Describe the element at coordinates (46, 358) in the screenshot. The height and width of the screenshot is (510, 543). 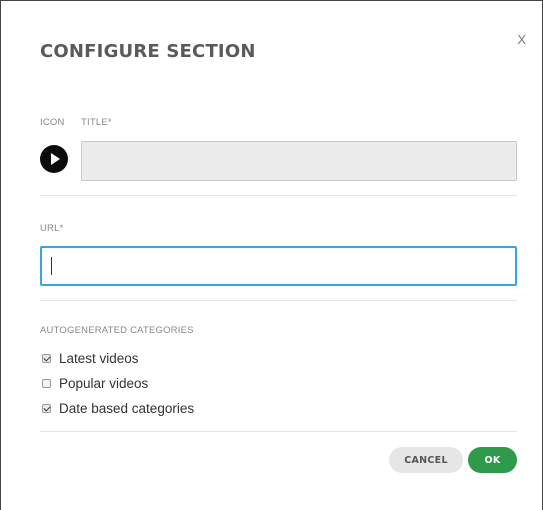
I see `latest-videos-checkbox` at that location.